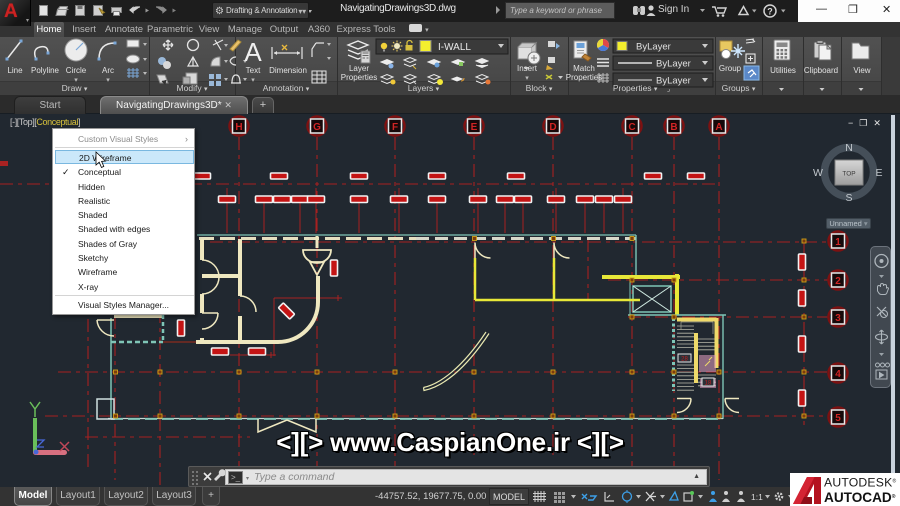  I want to click on svg-text: I-WALL, so click(454, 47).